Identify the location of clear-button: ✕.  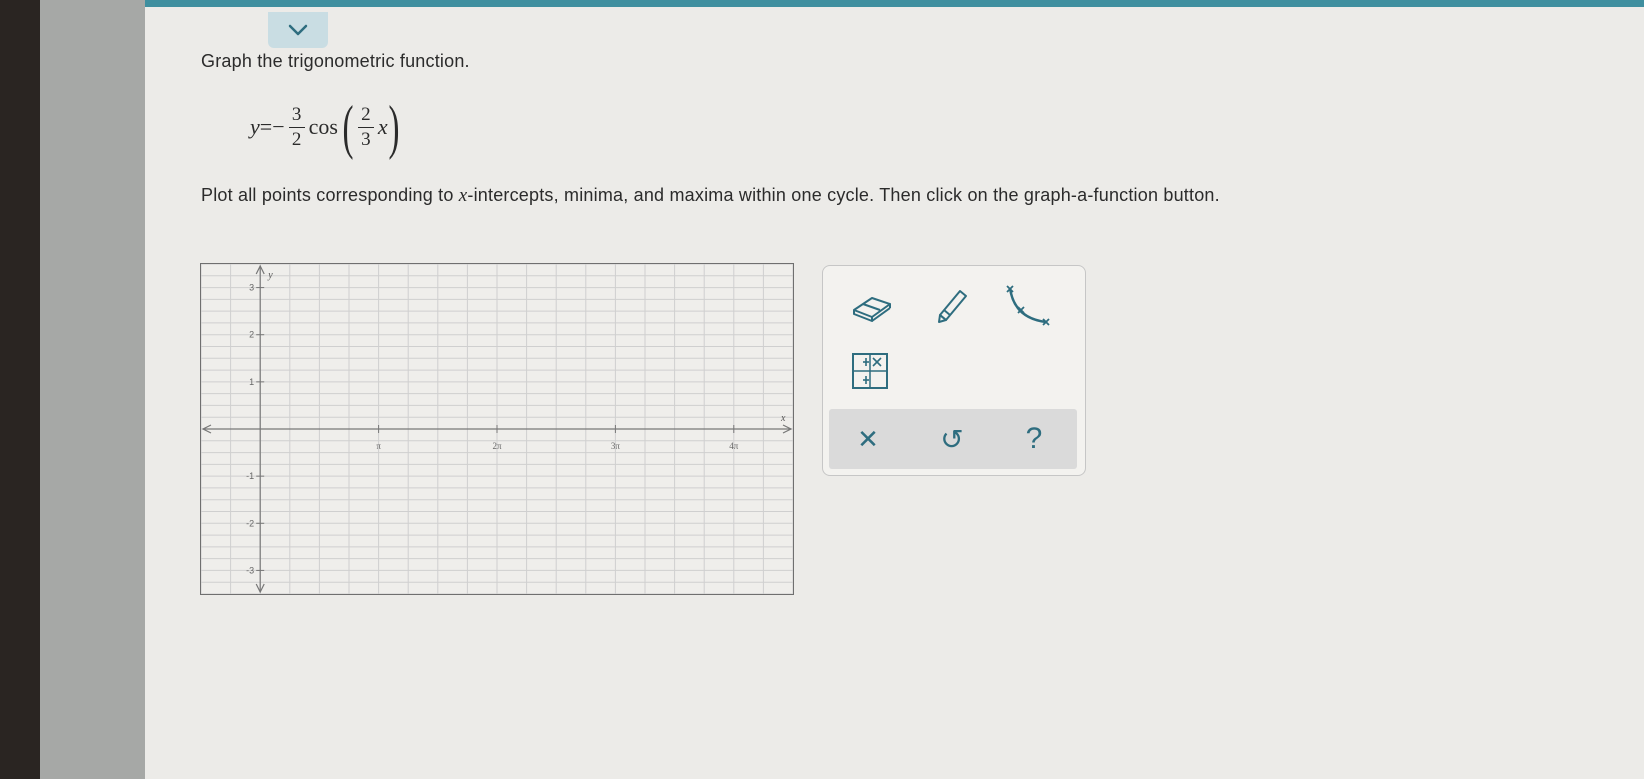
(868, 439).